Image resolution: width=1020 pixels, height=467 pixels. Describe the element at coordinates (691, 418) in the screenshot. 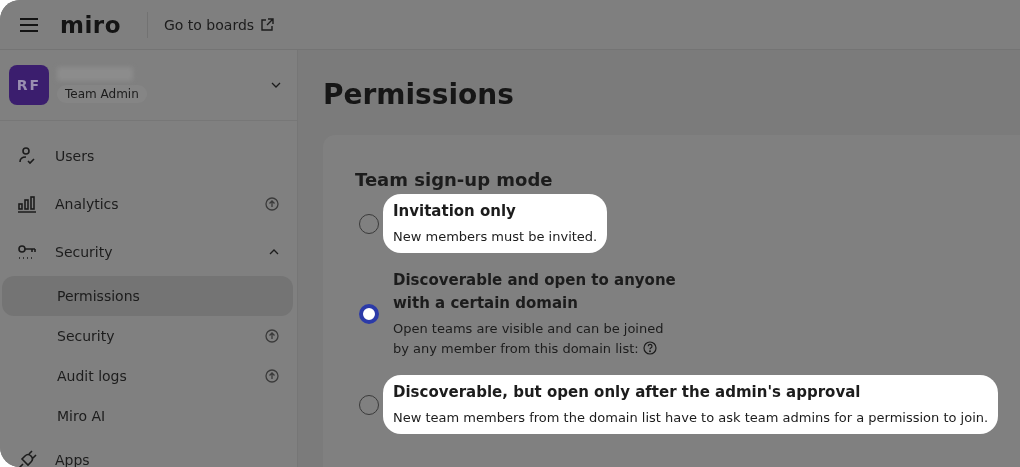

I see `option-description: New team members from the domain list have to ask team admins for a permission to join.` at that location.